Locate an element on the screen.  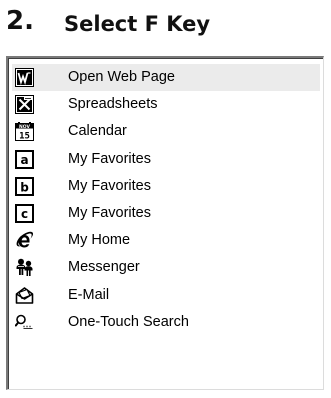
step-title: Select F Key is located at coordinates (137, 24).